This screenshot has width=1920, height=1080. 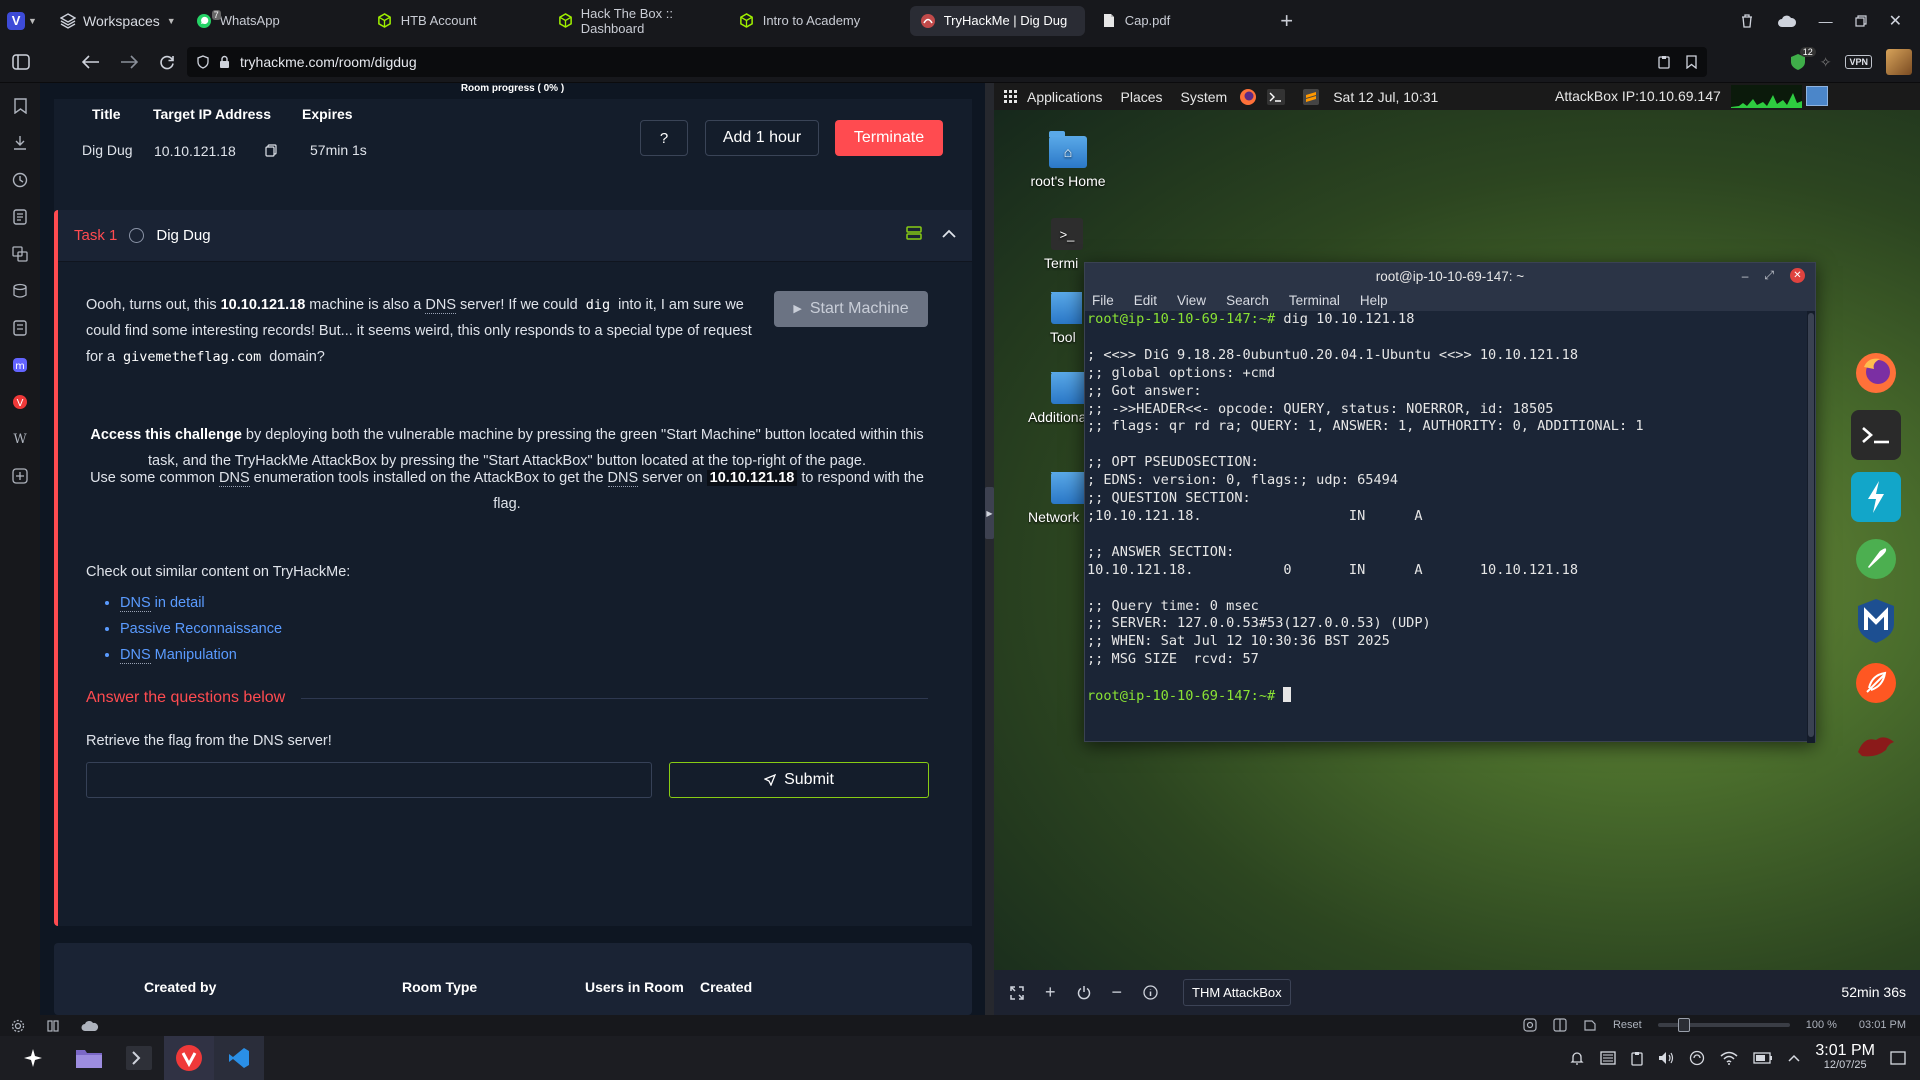 What do you see at coordinates (635, 21) in the screenshot?
I see `tab-htb-dashboard: Hack The Box :: Dashboard` at bounding box center [635, 21].